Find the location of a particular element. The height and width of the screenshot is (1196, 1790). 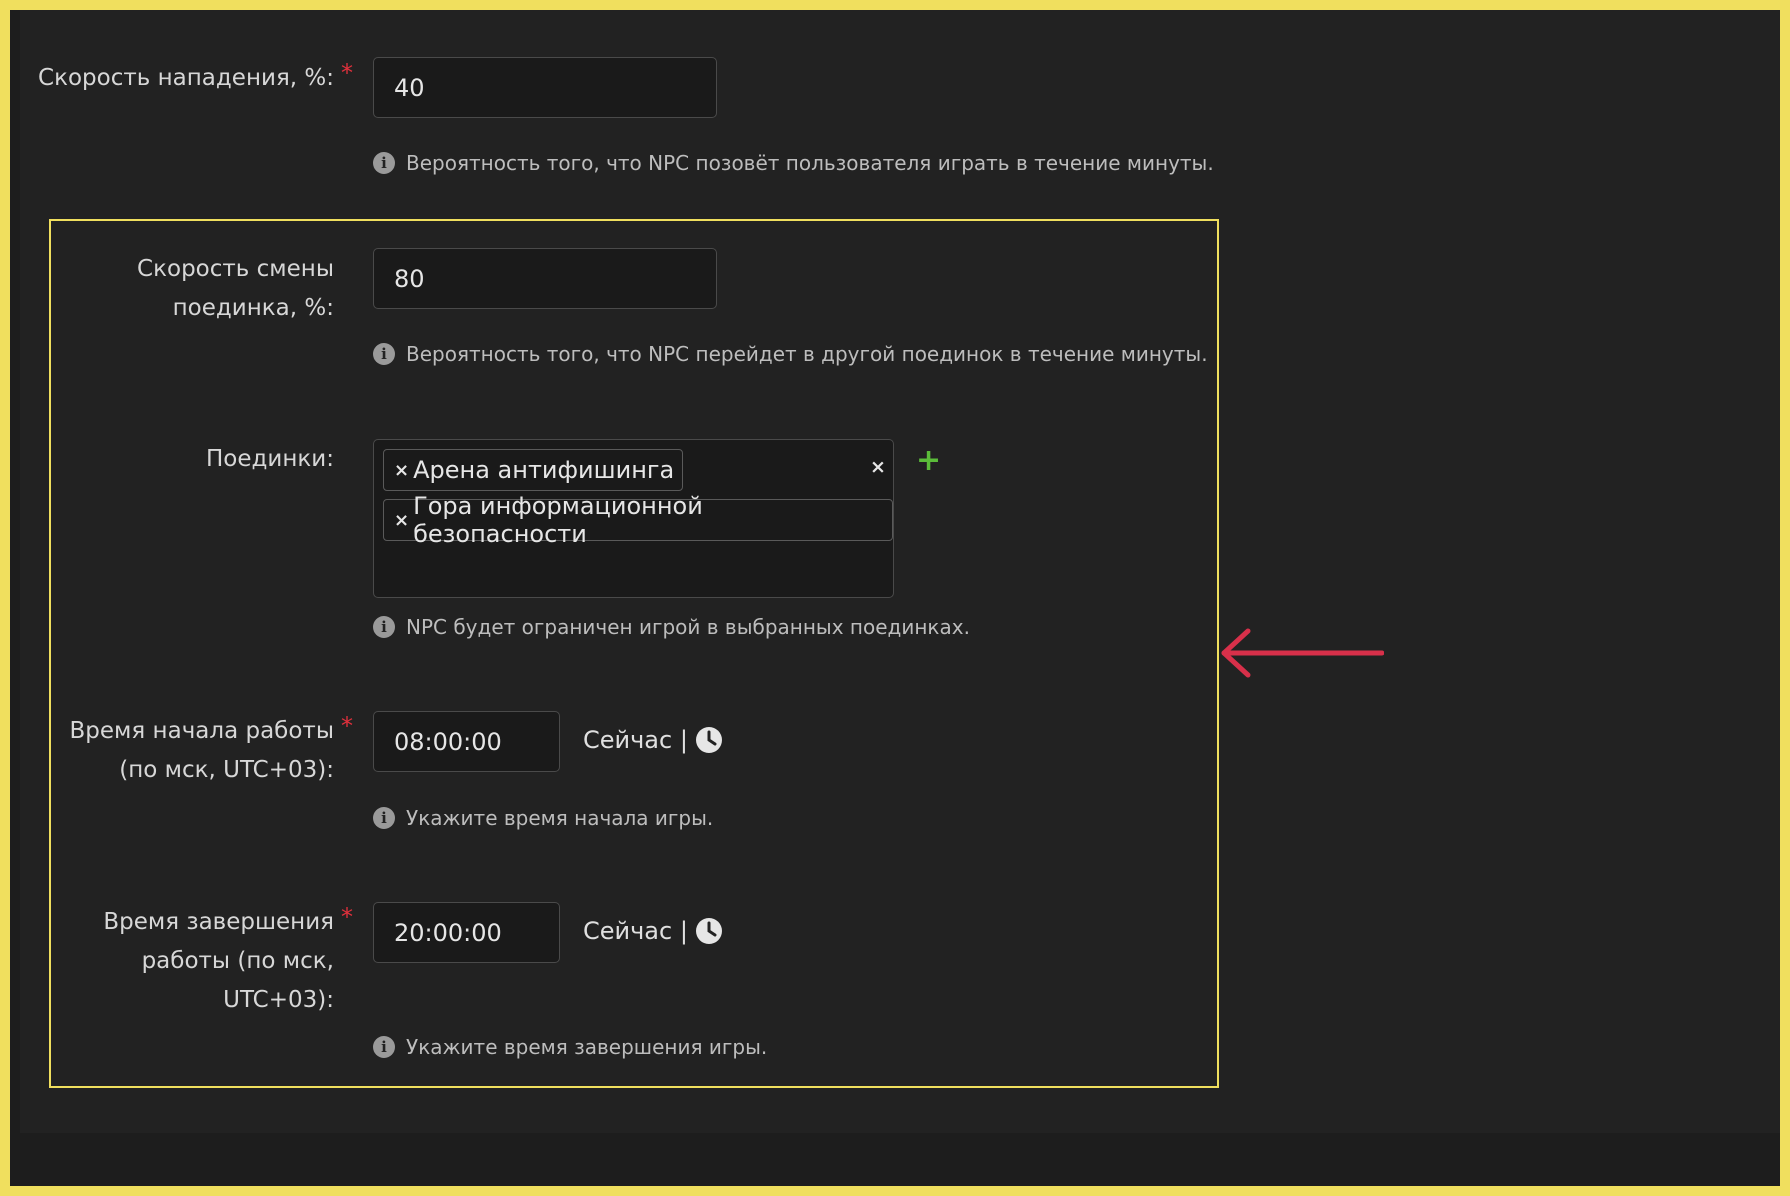

start-time-now: Сейчас | is located at coordinates (653, 740).